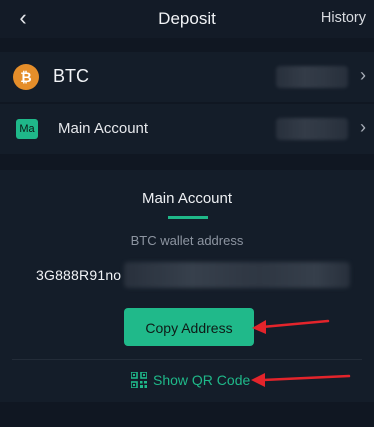 The image size is (374, 427). I want to click on account-icon: Ma, so click(27, 129).